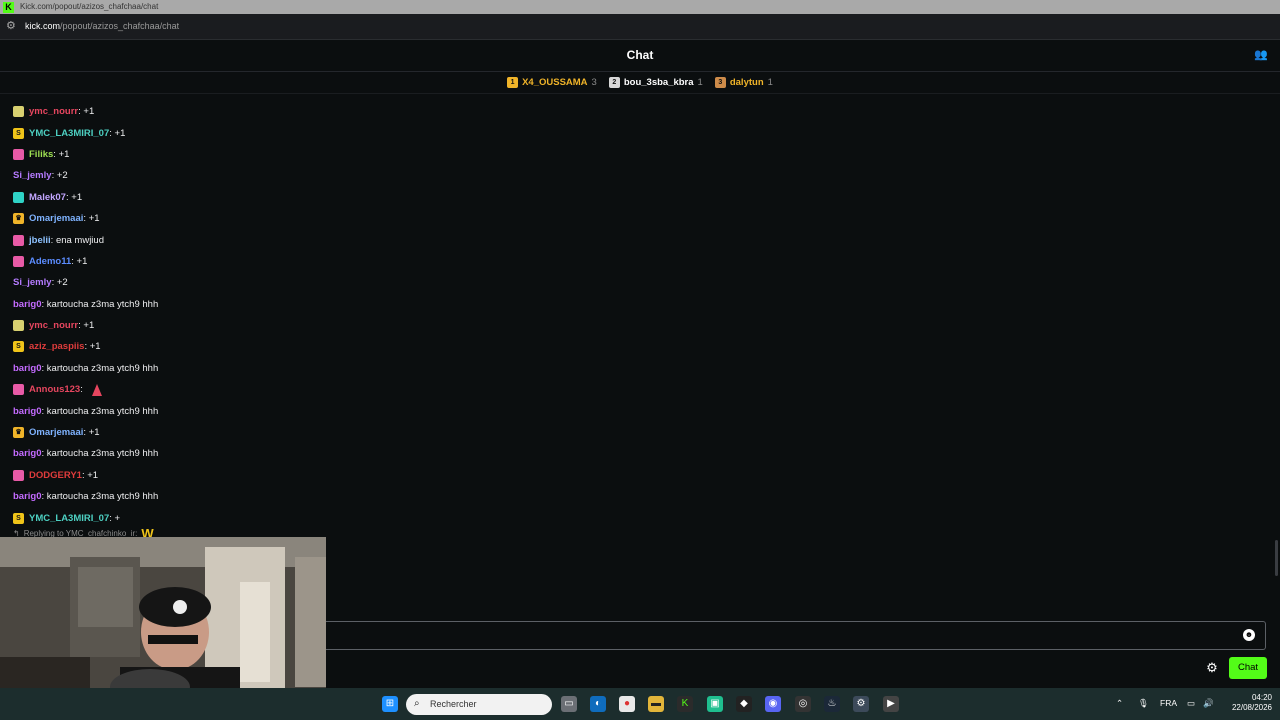  What do you see at coordinates (41, 154) in the screenshot?
I see `chat-username: Filiks` at bounding box center [41, 154].